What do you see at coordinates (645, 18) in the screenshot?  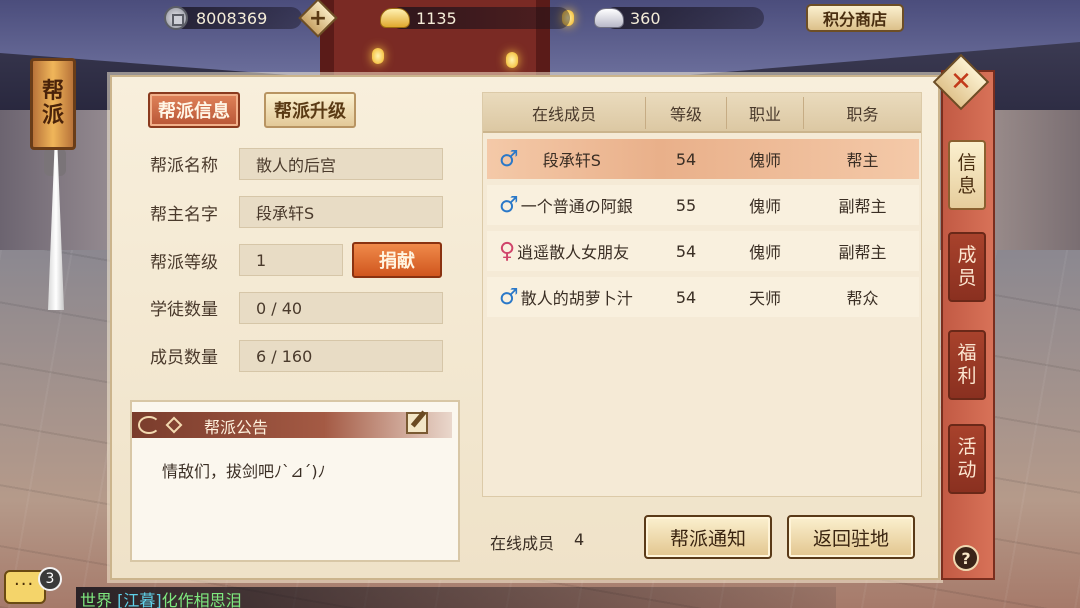 I see `silver-ingot-amount: 360` at bounding box center [645, 18].